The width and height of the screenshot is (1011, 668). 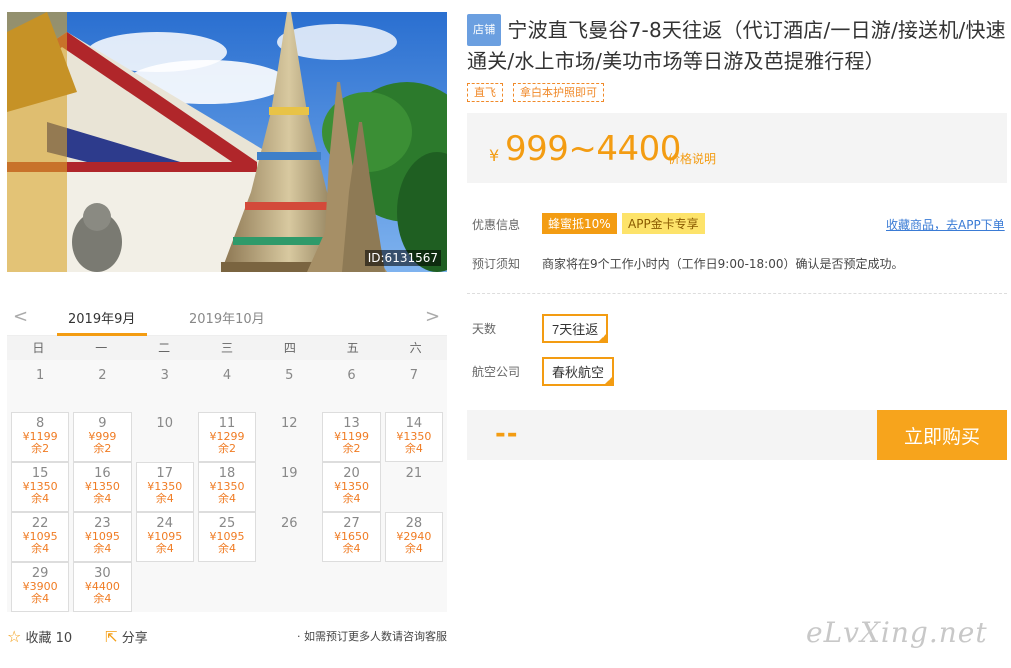 What do you see at coordinates (64, 638) in the screenshot?
I see `favorite-count: 10` at bounding box center [64, 638].